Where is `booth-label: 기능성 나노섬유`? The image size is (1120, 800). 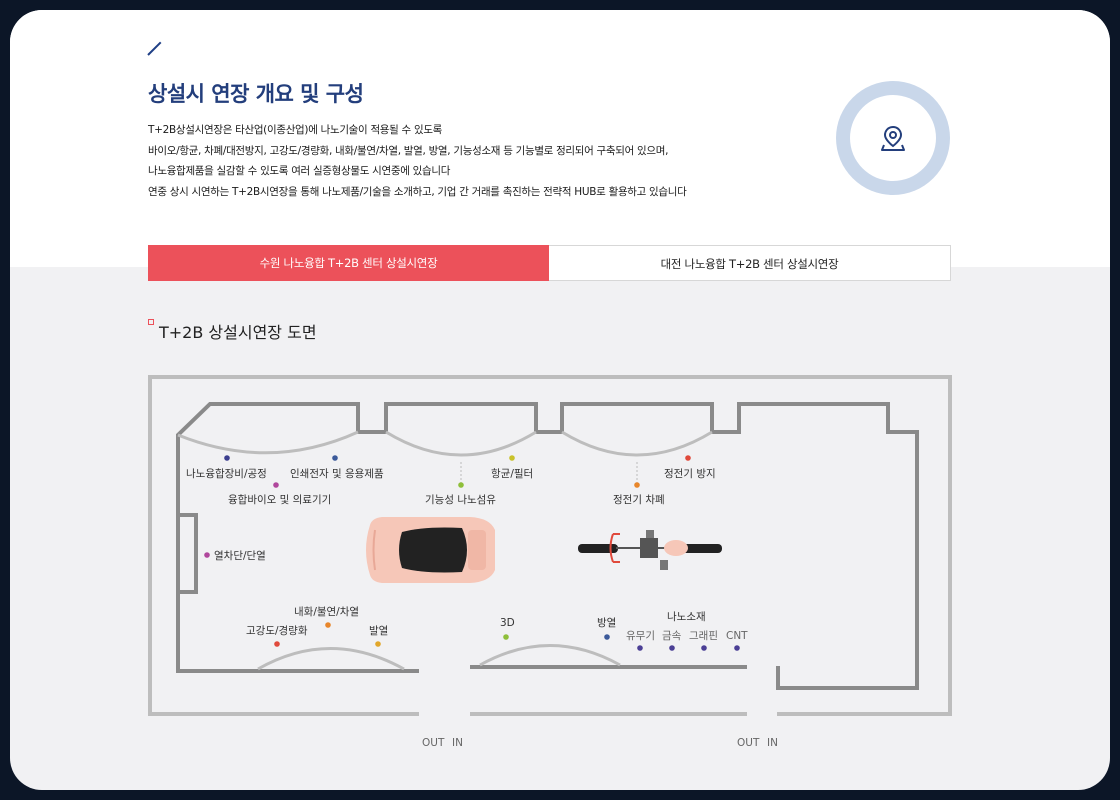
booth-label: 기능성 나노섬유 is located at coordinates (460, 500).